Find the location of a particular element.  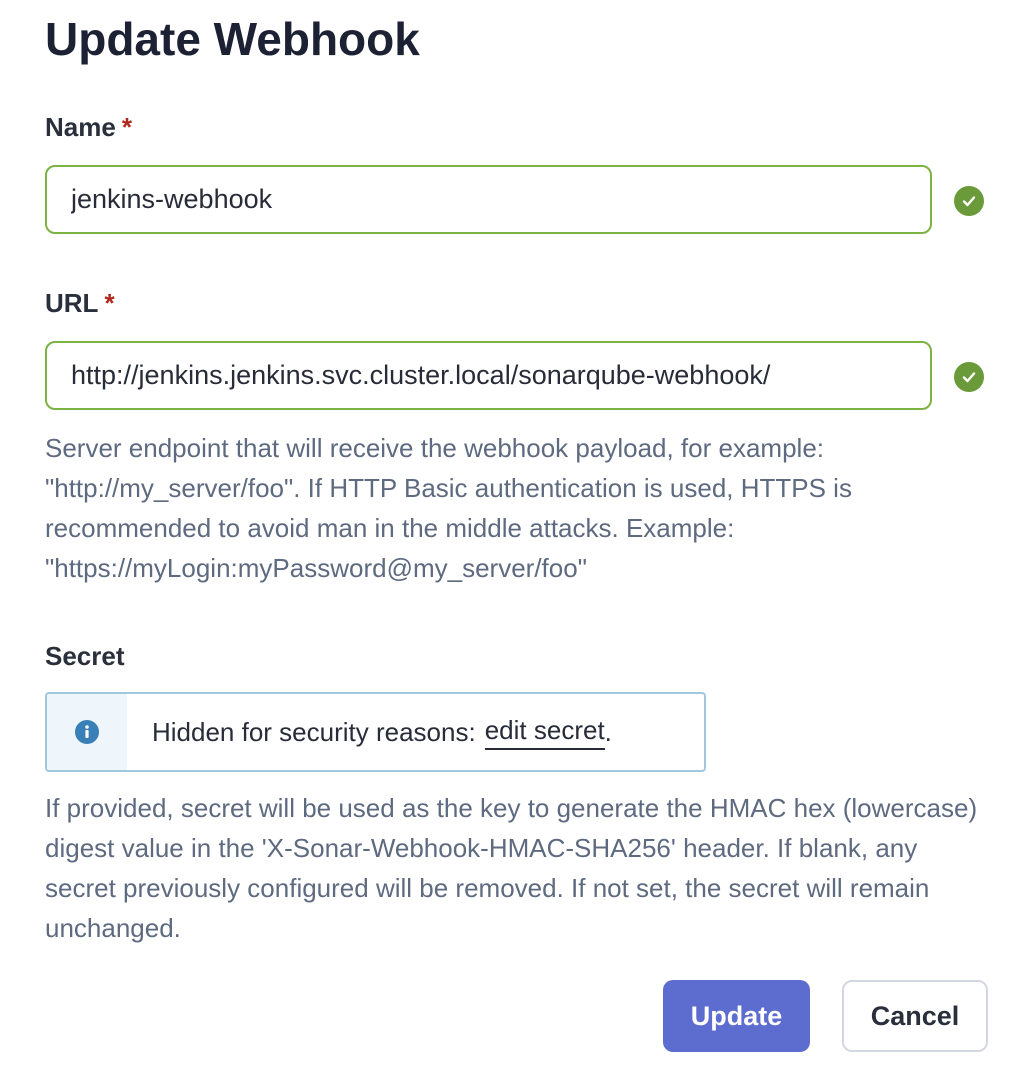

secret-notice: Hidden for security reasons: edit secret. is located at coordinates (375, 732).